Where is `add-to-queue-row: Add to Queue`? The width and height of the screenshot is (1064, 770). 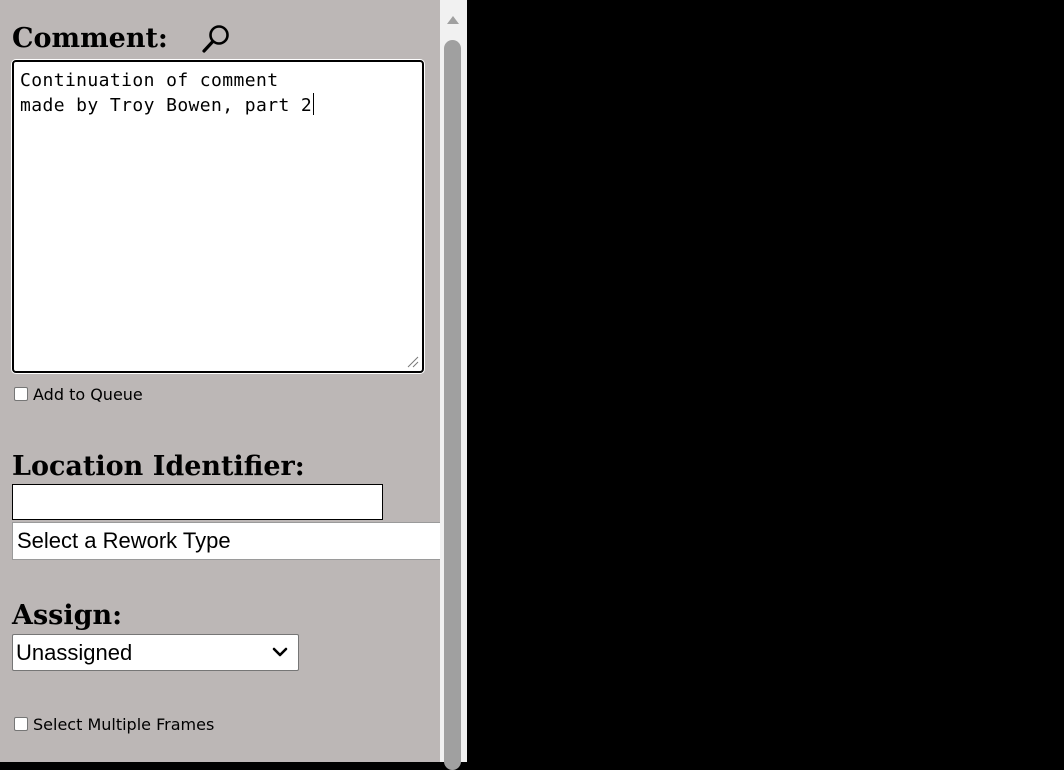
add-to-queue-row: Add to Queue is located at coordinates (78, 394).